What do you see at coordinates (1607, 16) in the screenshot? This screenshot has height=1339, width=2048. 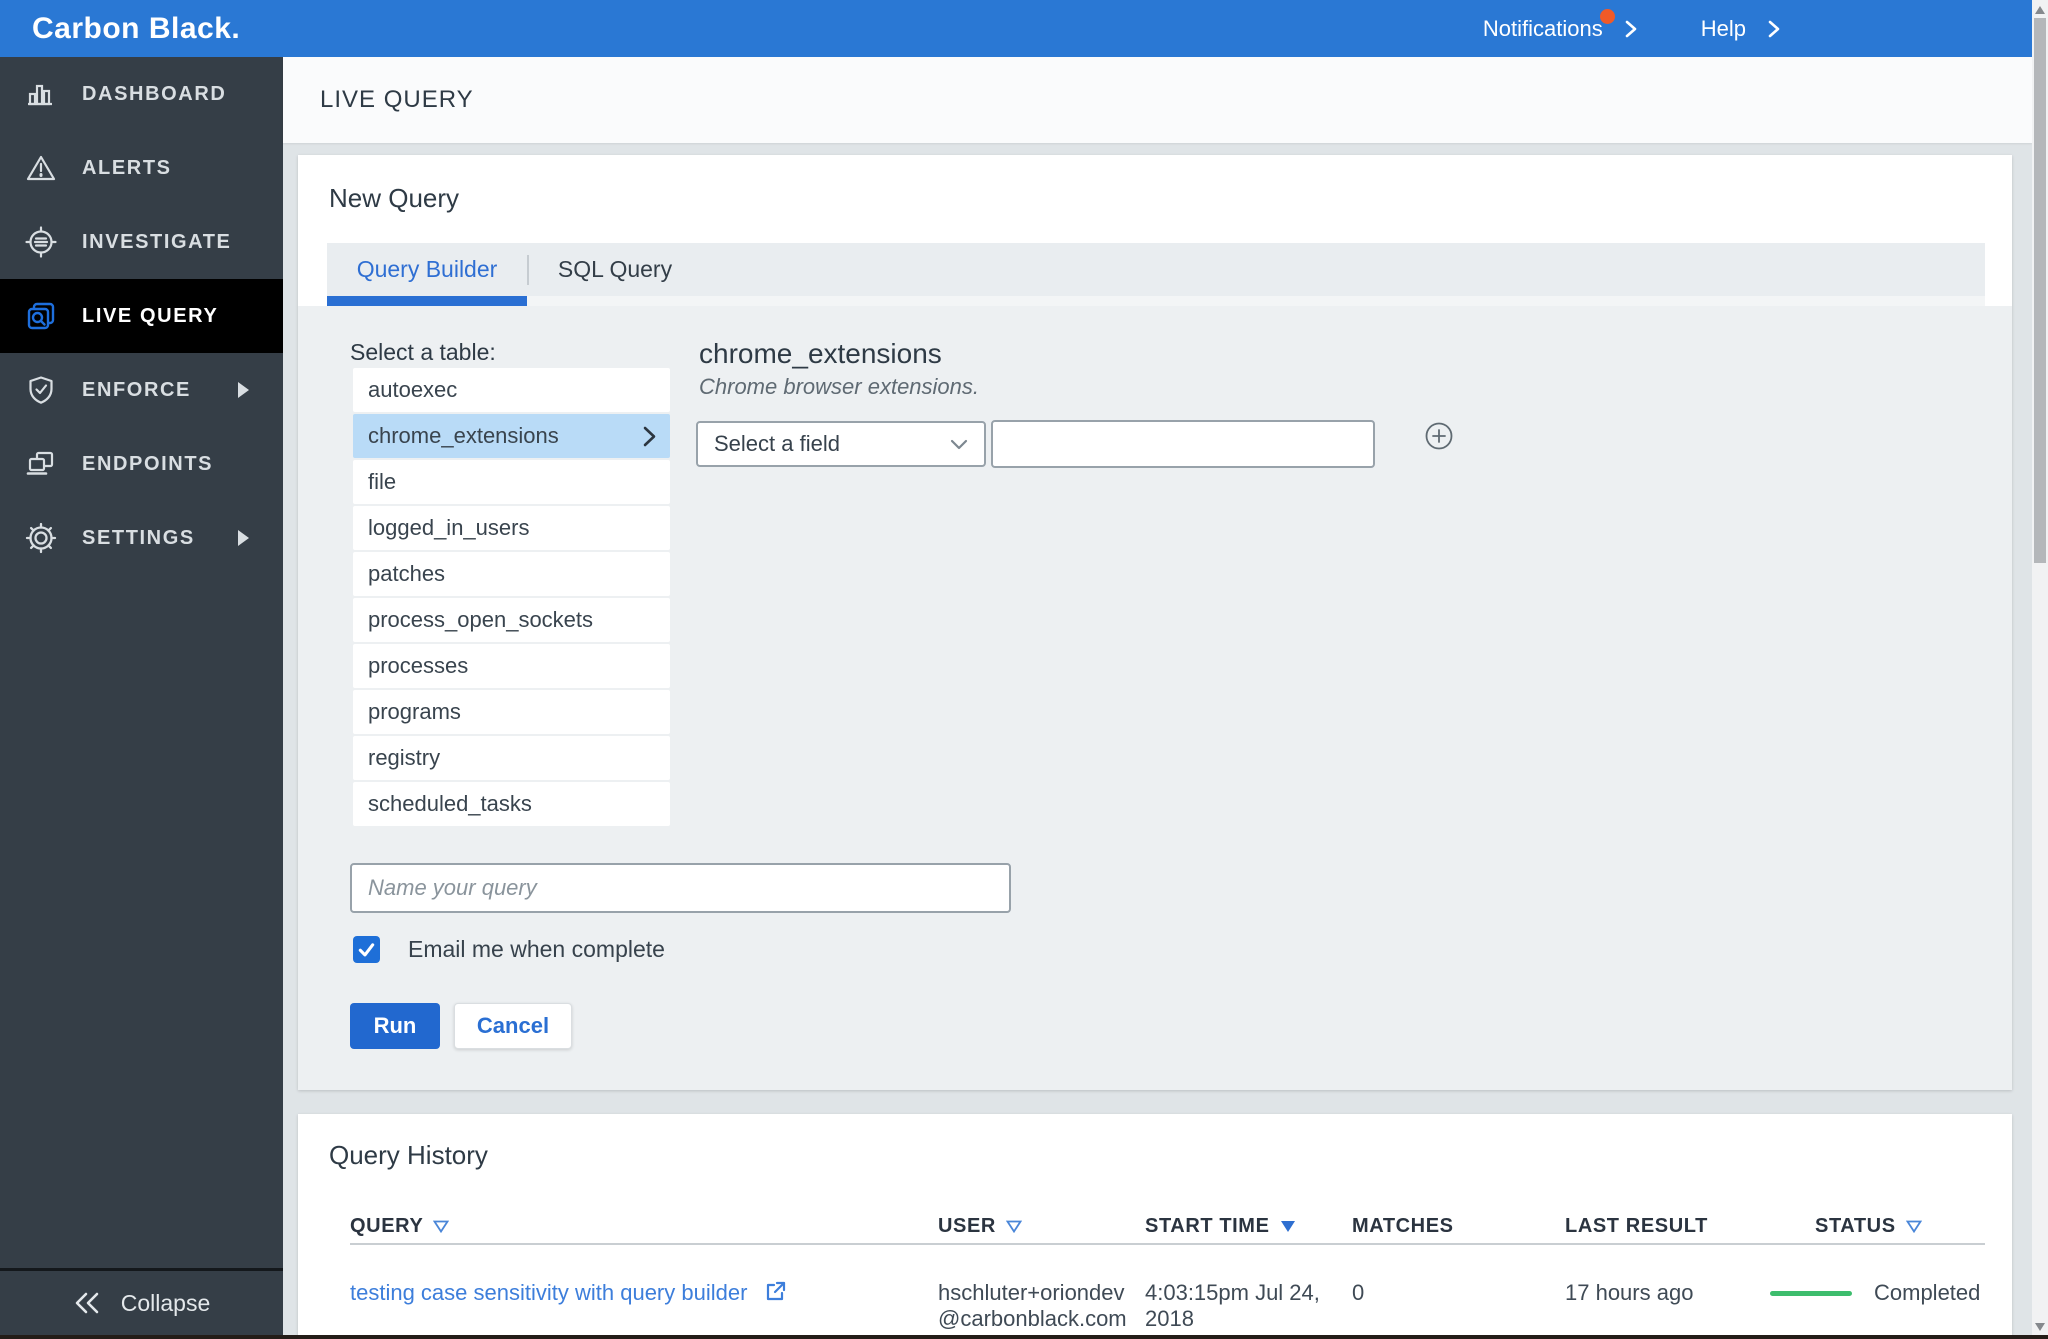 I see `notification-badge-dot` at bounding box center [1607, 16].